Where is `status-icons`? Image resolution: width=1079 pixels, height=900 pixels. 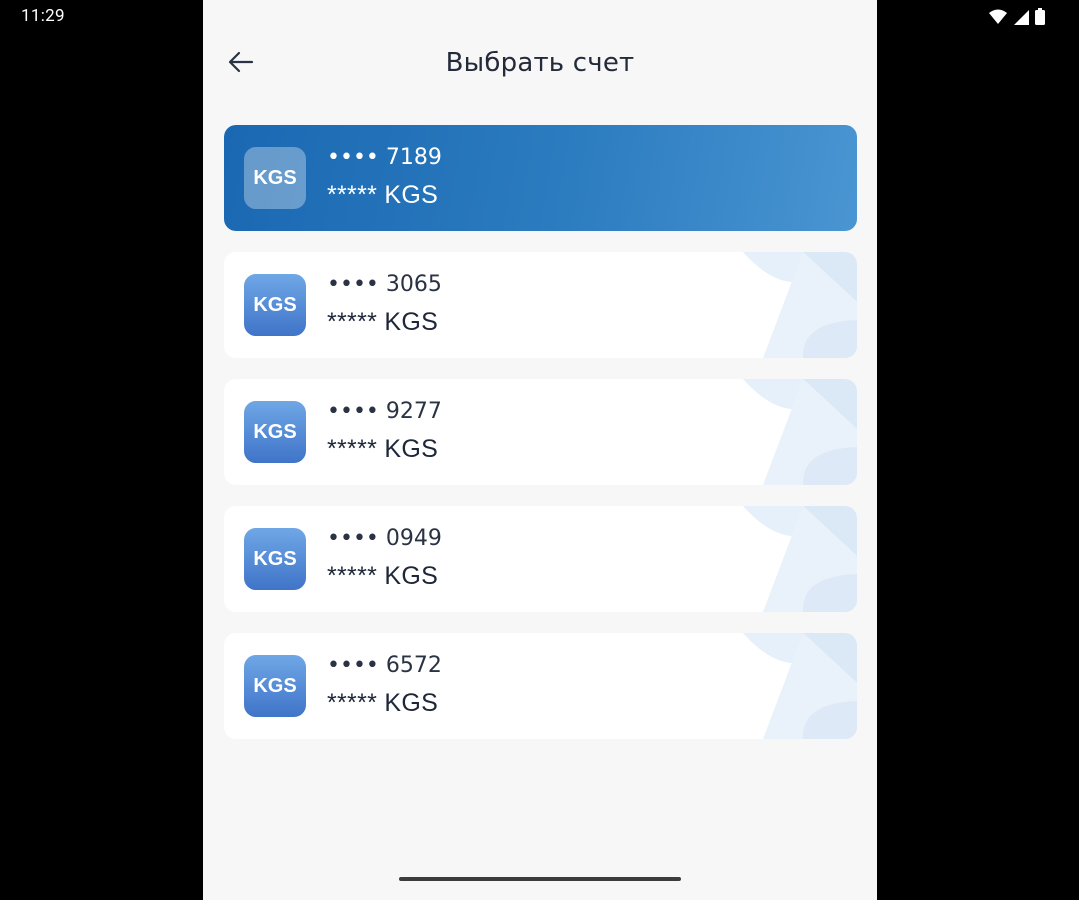 status-icons is located at coordinates (1017, 16).